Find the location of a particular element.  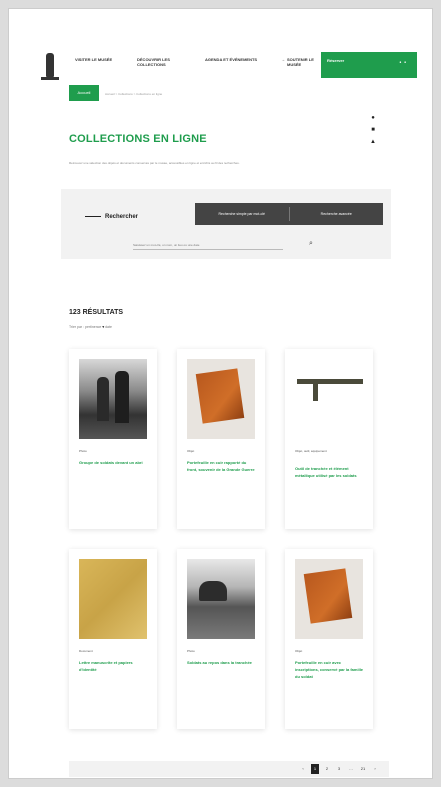

sort-value: date is located at coordinates (108, 327).